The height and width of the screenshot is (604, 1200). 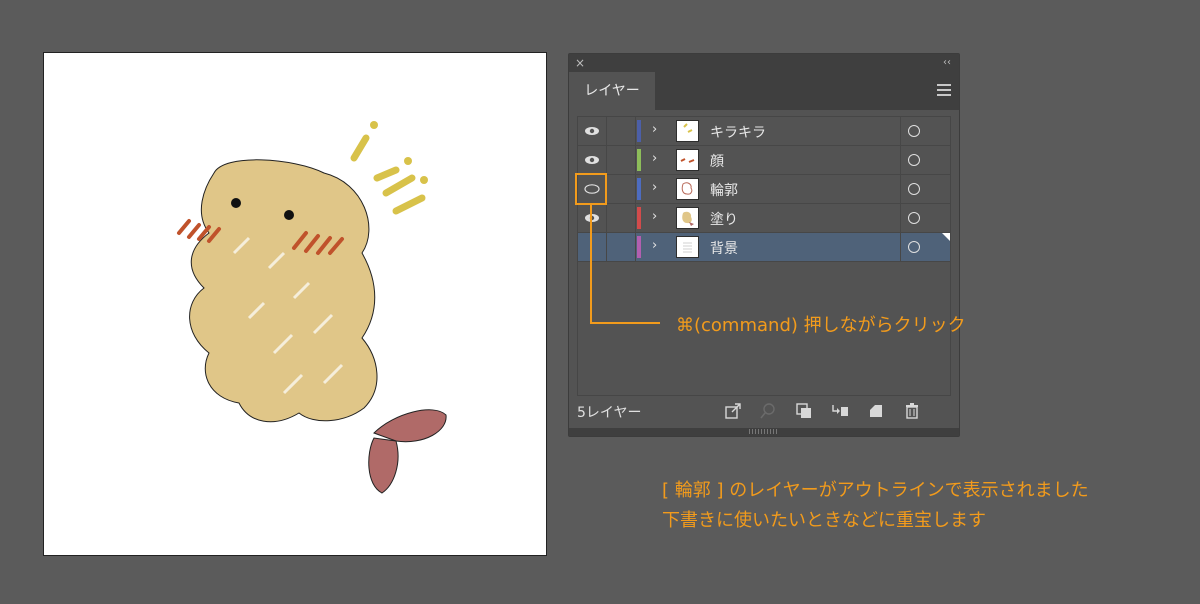 What do you see at coordinates (724, 190) in the screenshot?
I see `layer-name: 輪郭` at bounding box center [724, 190].